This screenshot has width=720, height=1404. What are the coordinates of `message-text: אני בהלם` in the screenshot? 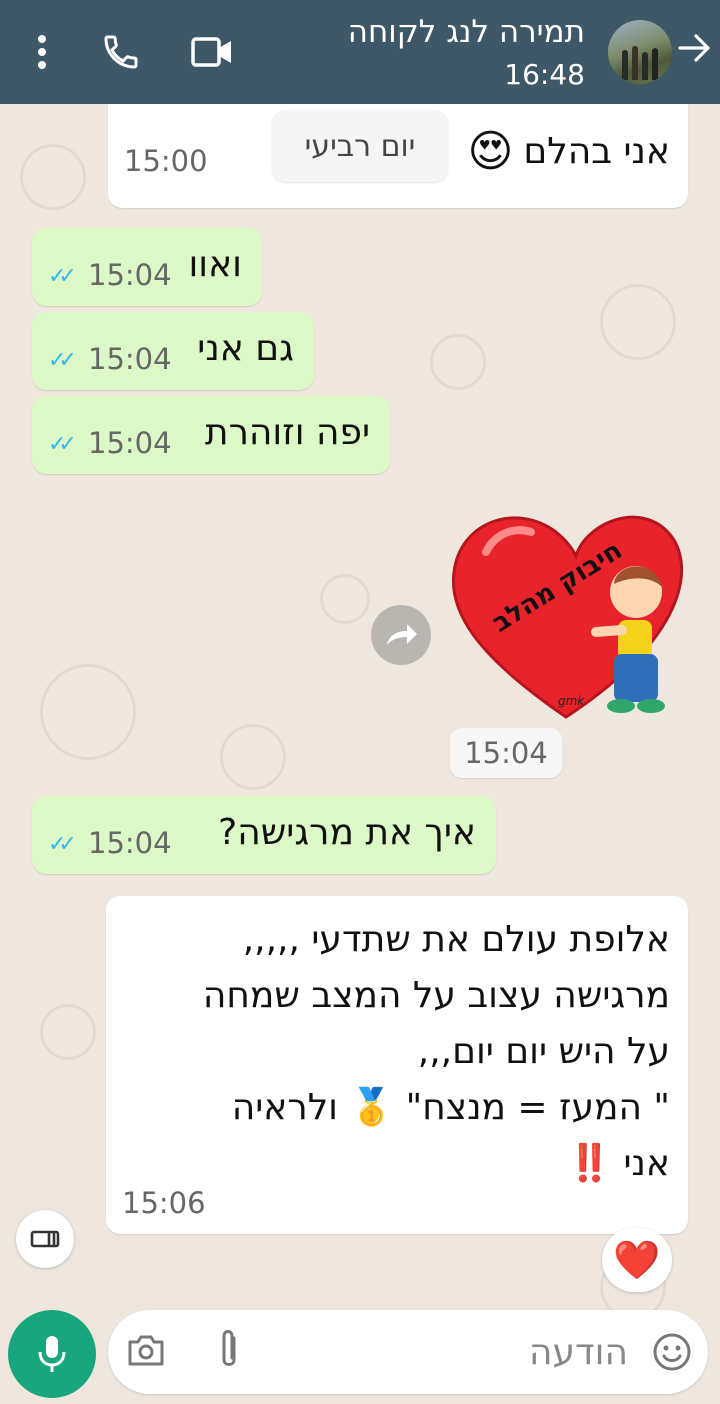 It's located at (596, 151).